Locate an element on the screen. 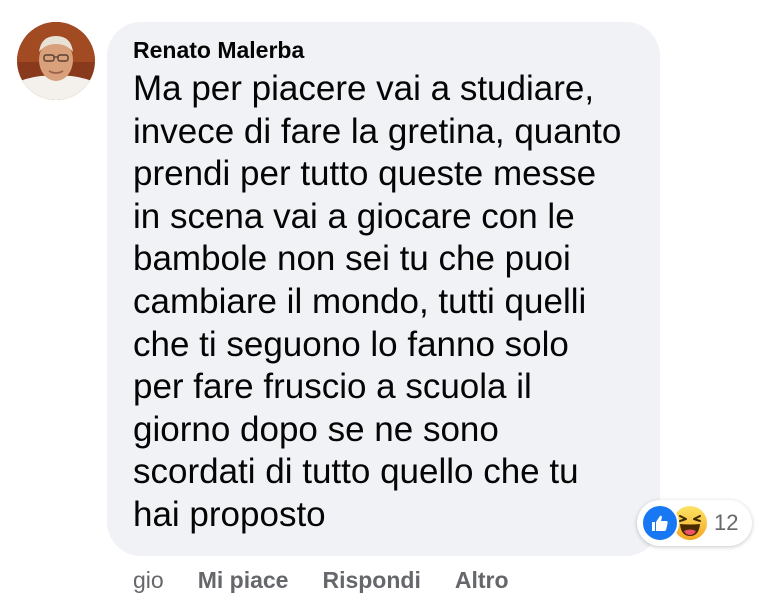  timestamp: gio is located at coordinates (148, 580).